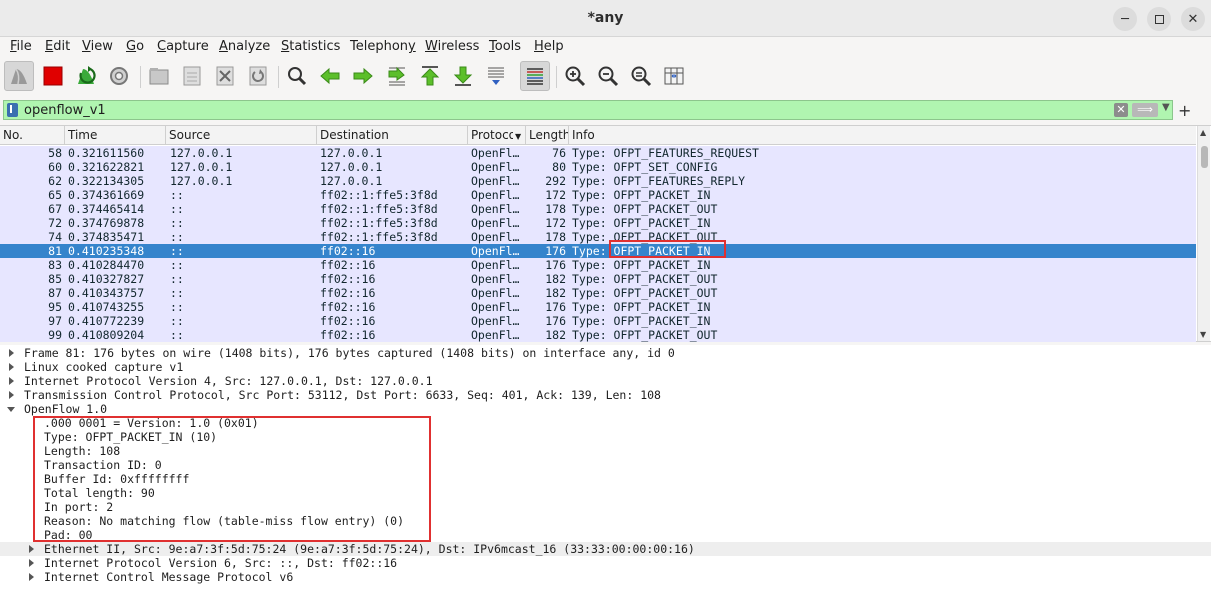 The image size is (1211, 591). Describe the element at coordinates (379, 209) in the screenshot. I see `cell-dst: ff02::1:ffe5:3f8d` at that location.